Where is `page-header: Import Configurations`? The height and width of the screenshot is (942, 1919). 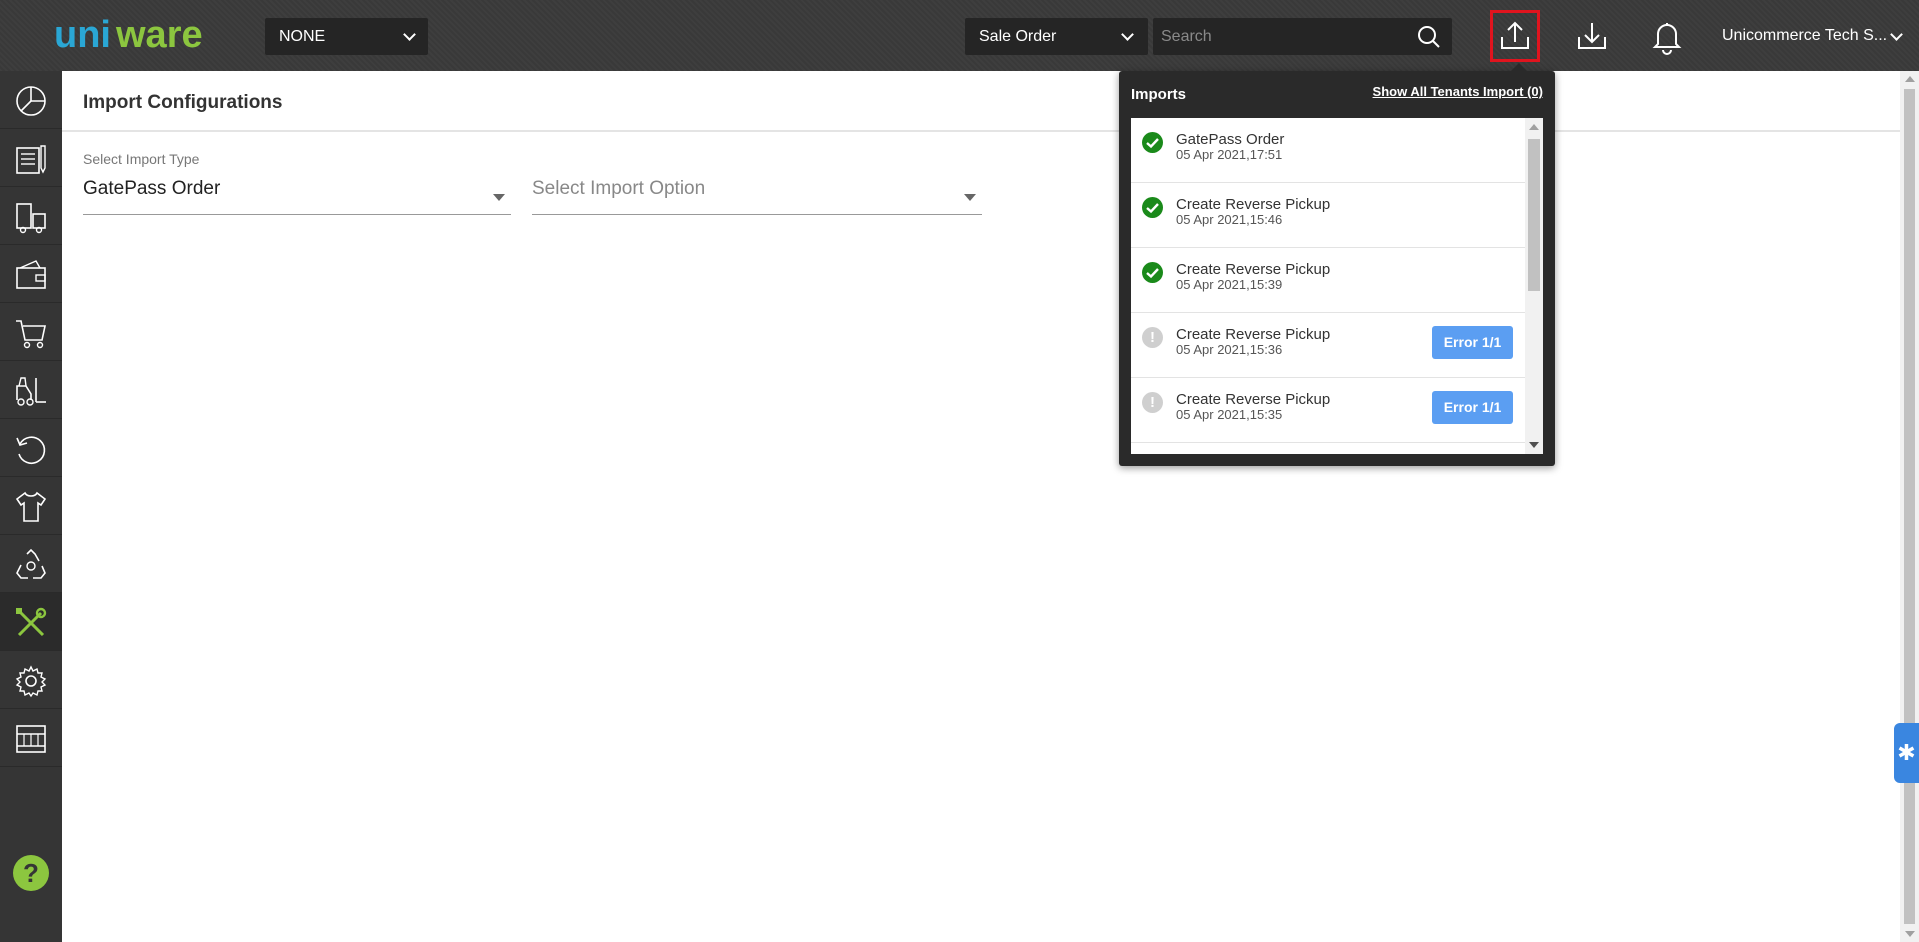
page-header: Import Configurations is located at coordinates (981, 101).